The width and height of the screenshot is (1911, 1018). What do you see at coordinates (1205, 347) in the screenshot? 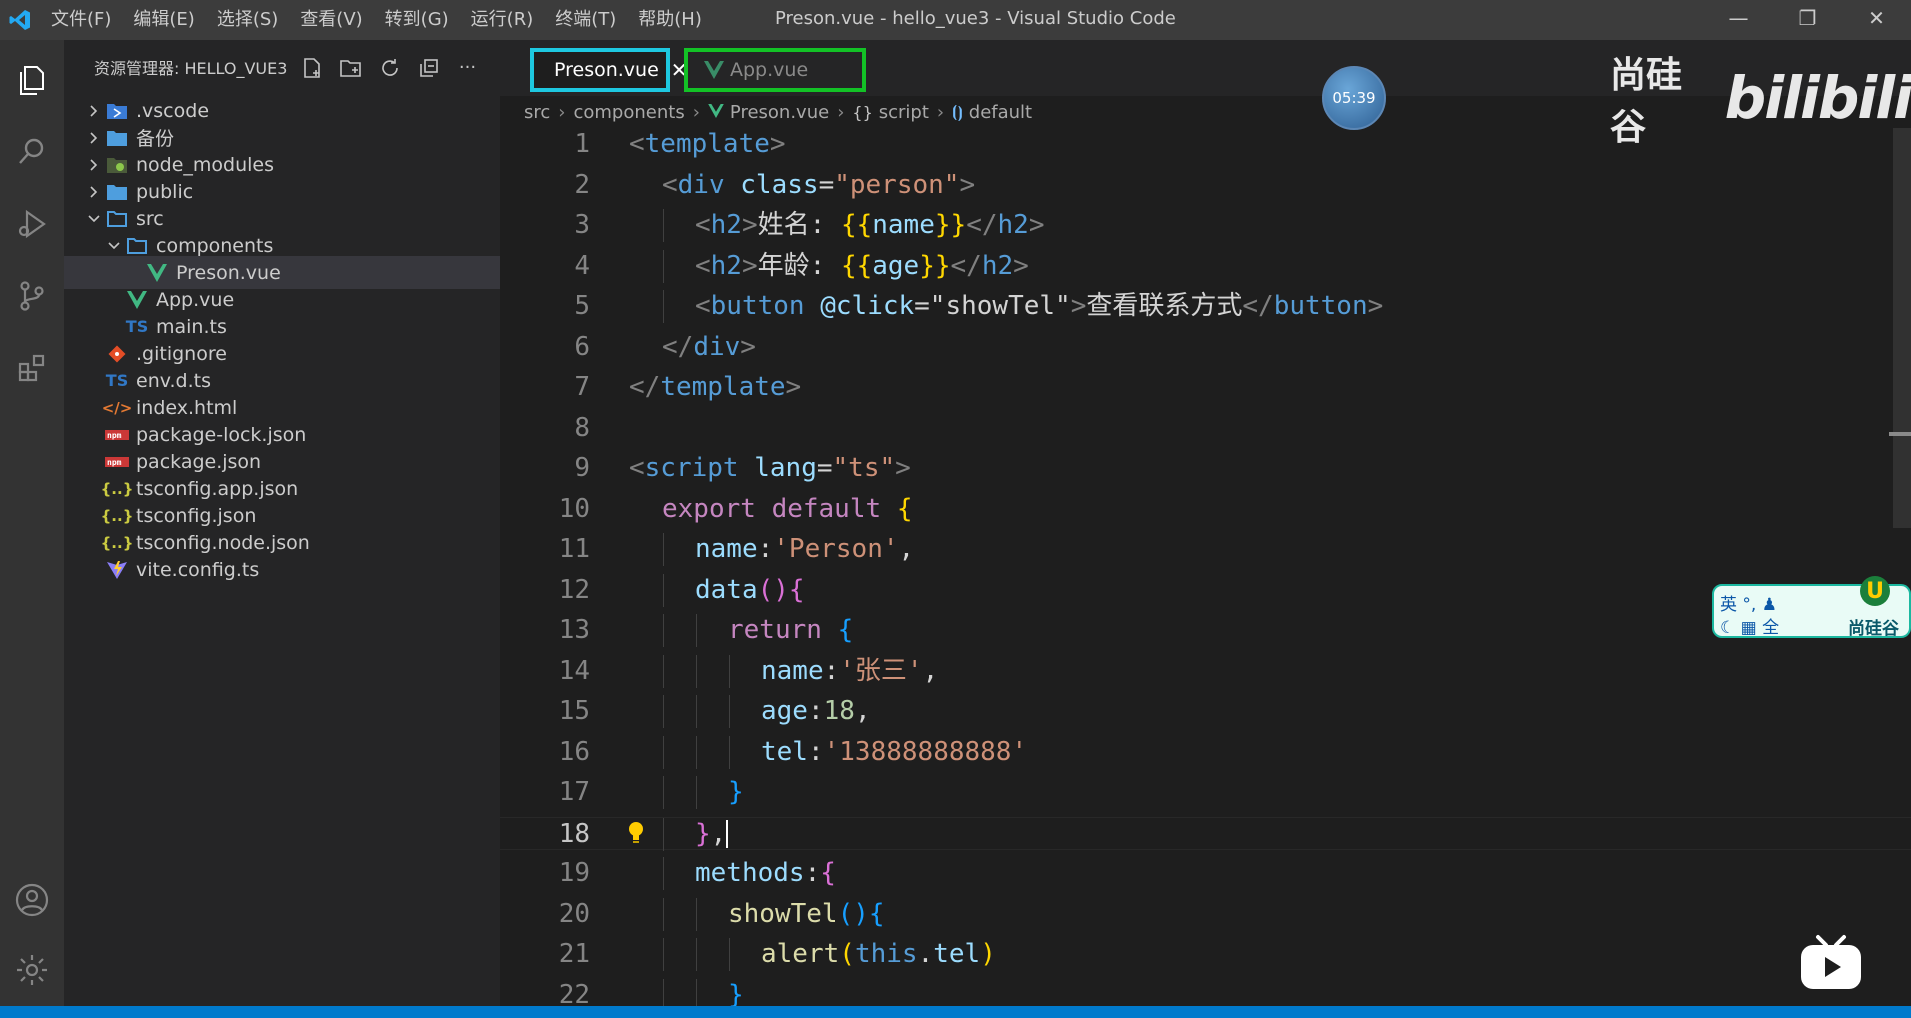
I see `code-line: 6 </div>` at bounding box center [1205, 347].